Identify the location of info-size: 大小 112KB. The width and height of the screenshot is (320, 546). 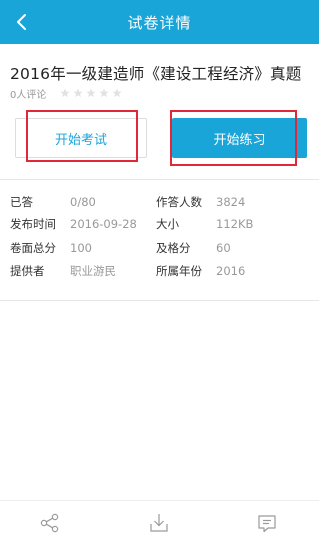
(204, 224).